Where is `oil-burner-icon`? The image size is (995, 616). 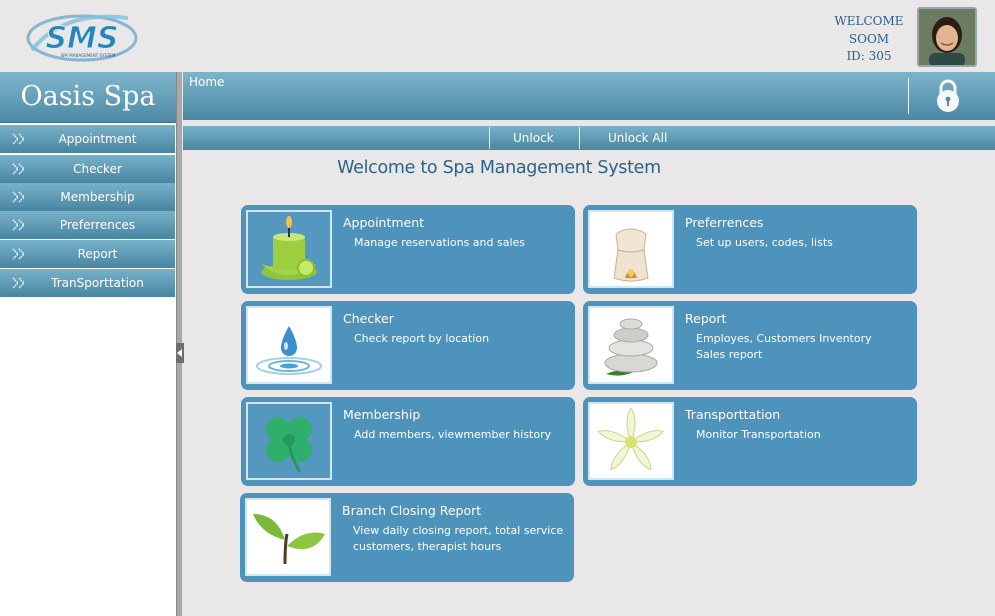 oil-burner-icon is located at coordinates (631, 249).